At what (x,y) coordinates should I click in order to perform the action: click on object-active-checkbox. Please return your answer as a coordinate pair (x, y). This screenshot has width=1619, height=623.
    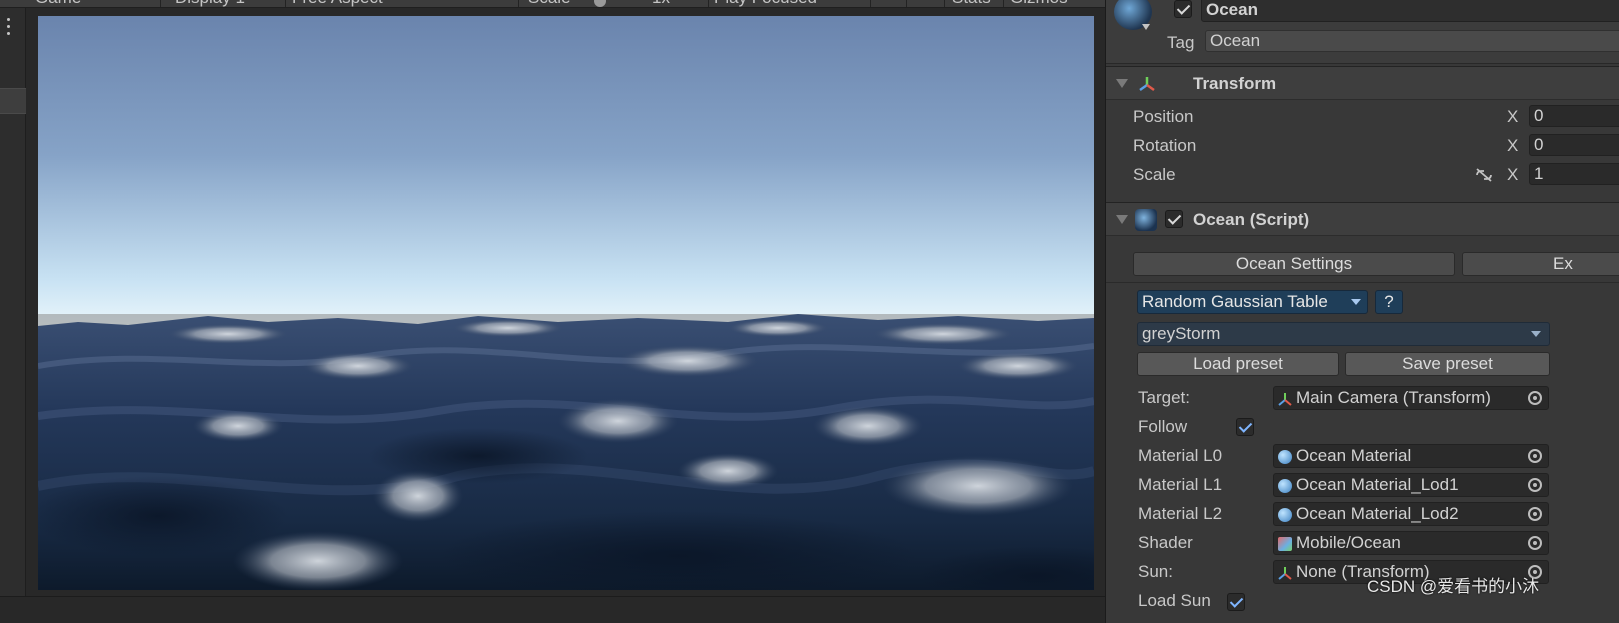
    Looking at the image, I should click on (1183, 9).